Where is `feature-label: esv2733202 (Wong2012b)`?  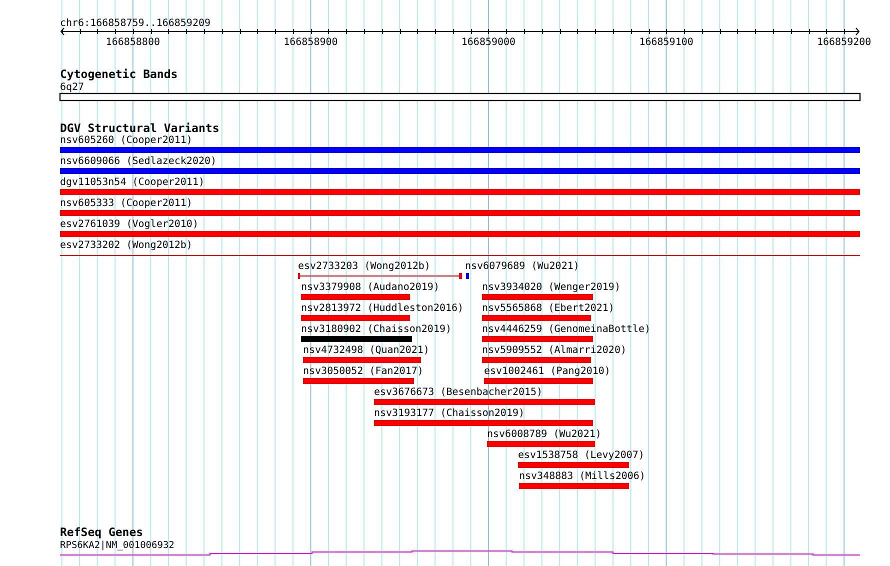 feature-label: esv2733202 (Wong2012b) is located at coordinates (126, 245).